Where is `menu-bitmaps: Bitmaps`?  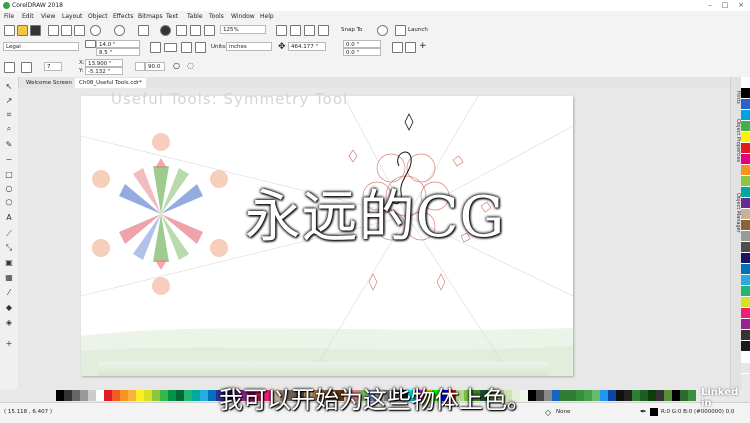
menu-bitmaps: Bitmaps is located at coordinates (150, 16).